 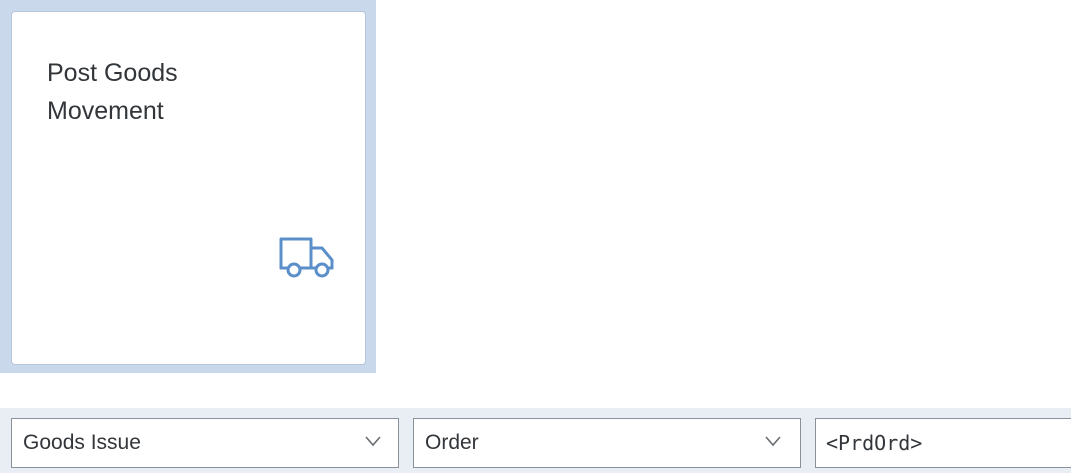 I want to click on tile-title-line-1: Post Goods, so click(x=112, y=73).